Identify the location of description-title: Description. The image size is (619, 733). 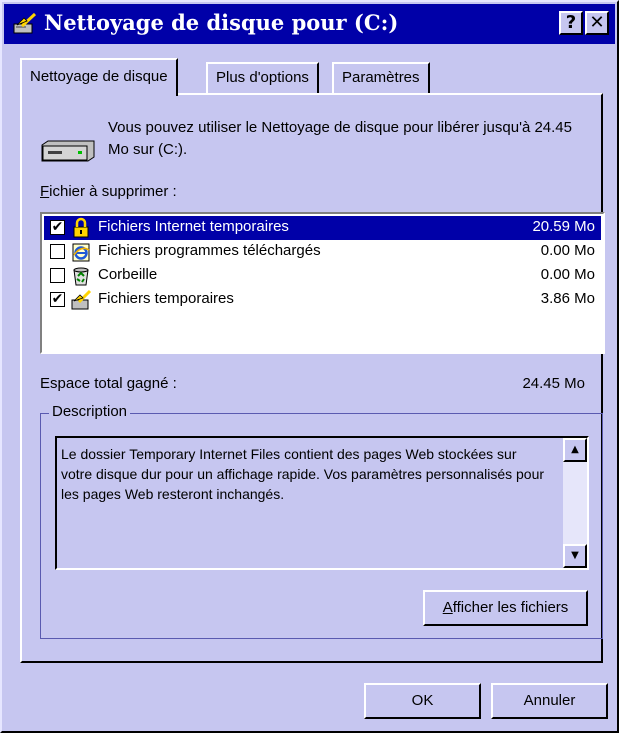
(90, 411).